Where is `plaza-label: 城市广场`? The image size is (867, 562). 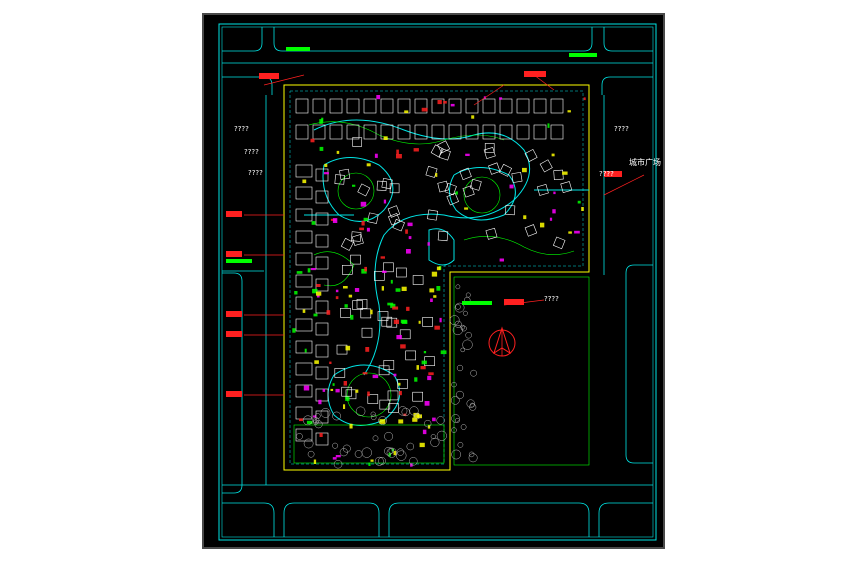
plaza-label: 城市广场 is located at coordinates (645, 162).